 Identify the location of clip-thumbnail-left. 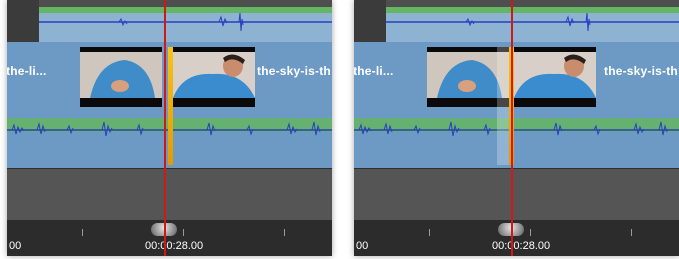
(121, 77).